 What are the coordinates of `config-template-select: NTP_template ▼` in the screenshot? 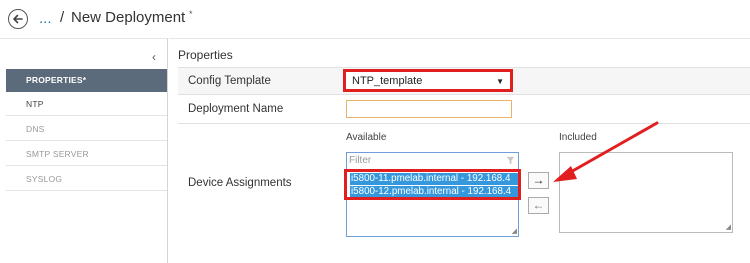 It's located at (428, 80).